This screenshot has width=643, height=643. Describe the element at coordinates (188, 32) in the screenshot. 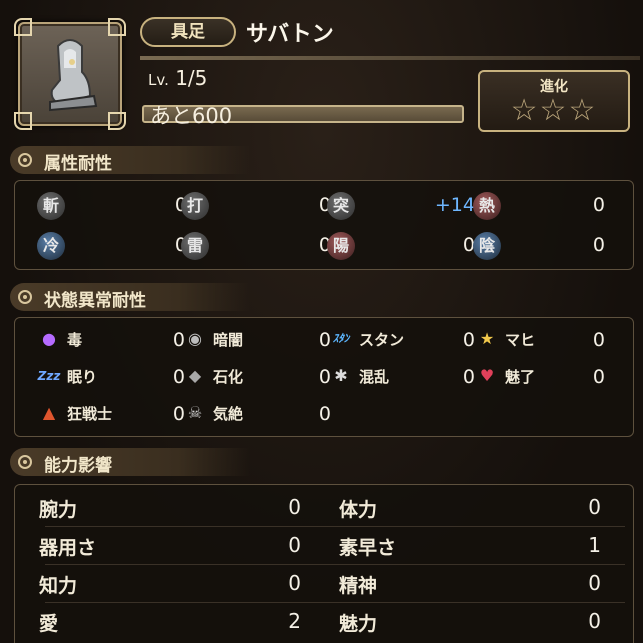

I see `category-badge: 具足` at that location.